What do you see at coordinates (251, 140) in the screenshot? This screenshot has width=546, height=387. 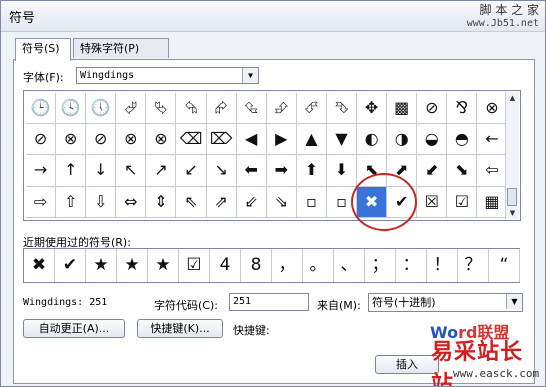 I see `symbol-cell: ◀` at bounding box center [251, 140].